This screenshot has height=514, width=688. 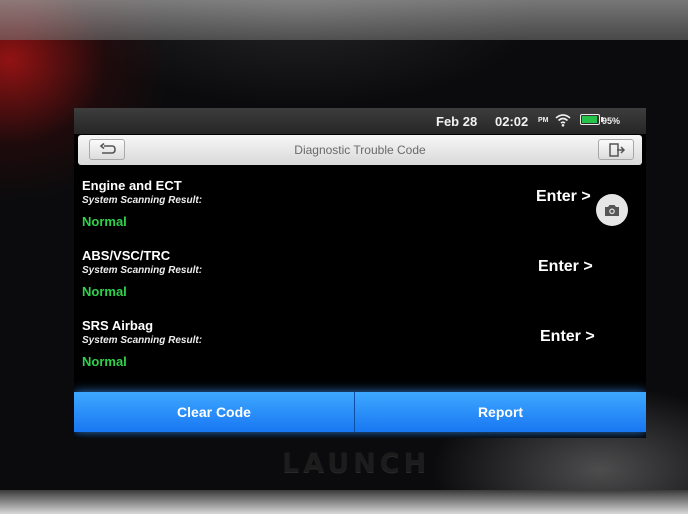 What do you see at coordinates (543, 120) in the screenshot?
I see `status-ampm: PM` at bounding box center [543, 120].